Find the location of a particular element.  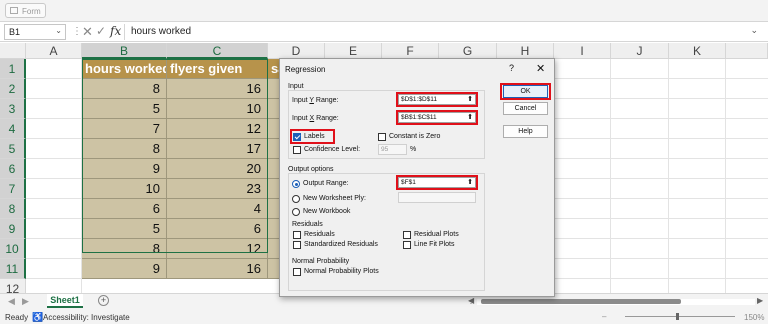

scroll-left-icon: ◀ is located at coordinates (471, 300).